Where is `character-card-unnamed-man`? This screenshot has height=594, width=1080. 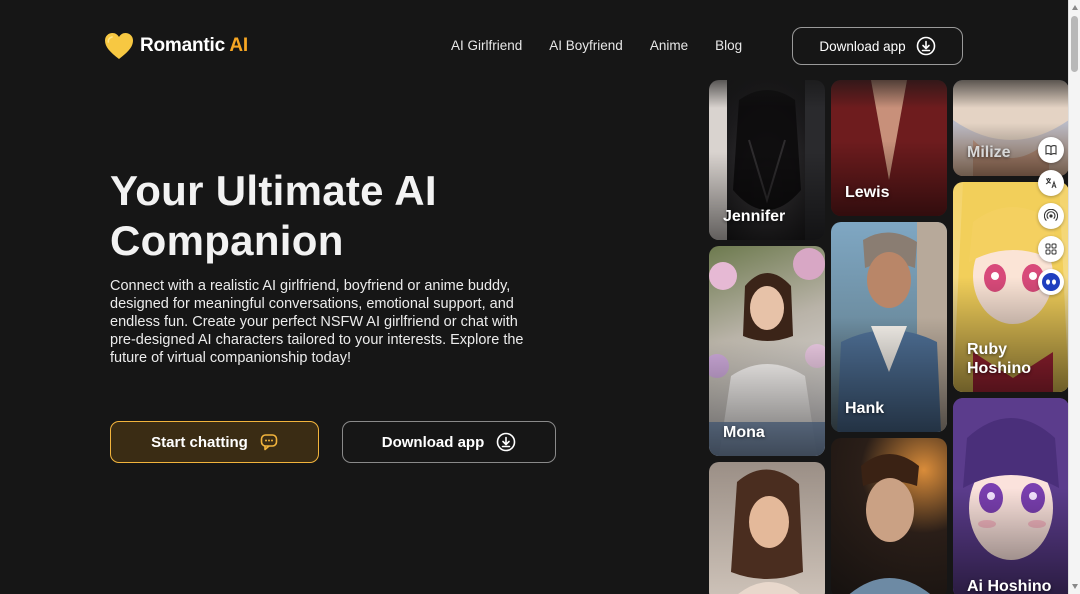
character-card-unnamed-man is located at coordinates (889, 516).